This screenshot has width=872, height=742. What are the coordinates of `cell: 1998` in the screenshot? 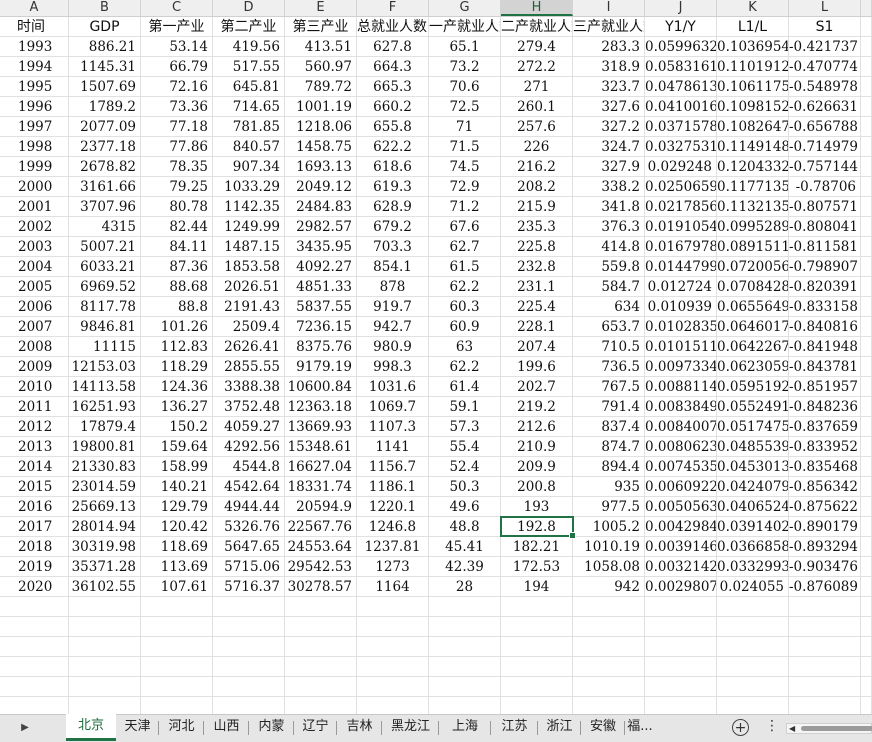 It's located at (34, 147).